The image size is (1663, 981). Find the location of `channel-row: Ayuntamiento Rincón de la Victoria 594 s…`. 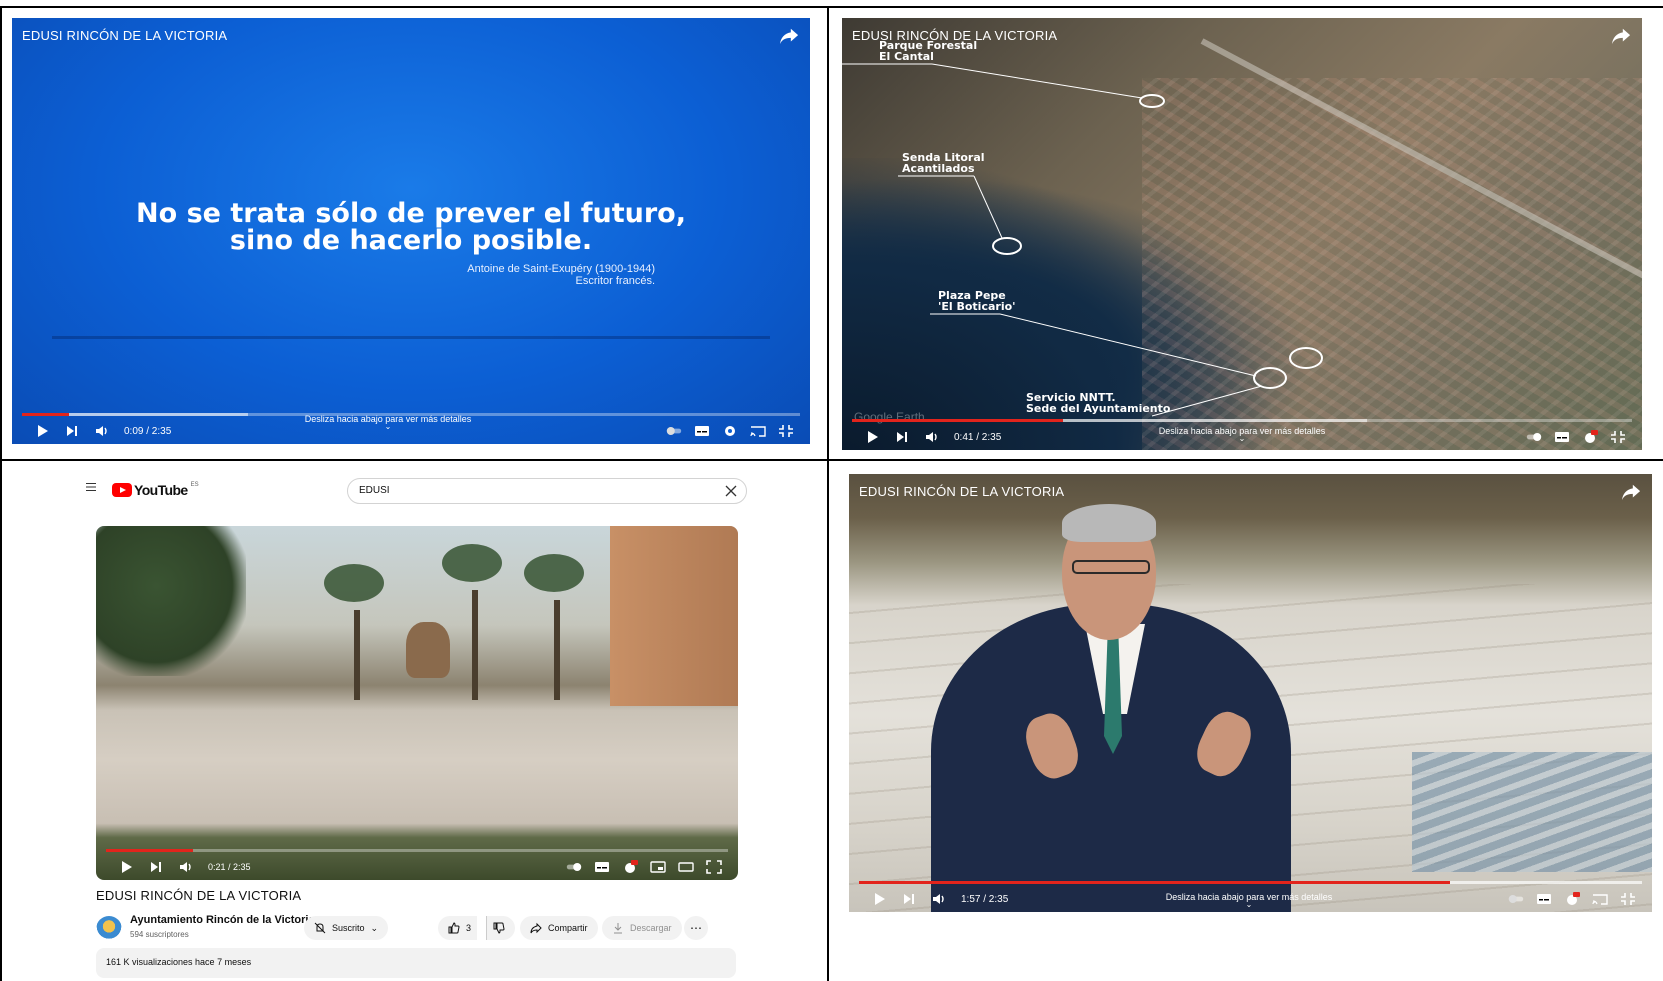

channel-row: Ayuntamiento Rincón de la Victoria 594 s… is located at coordinates (458, 929).